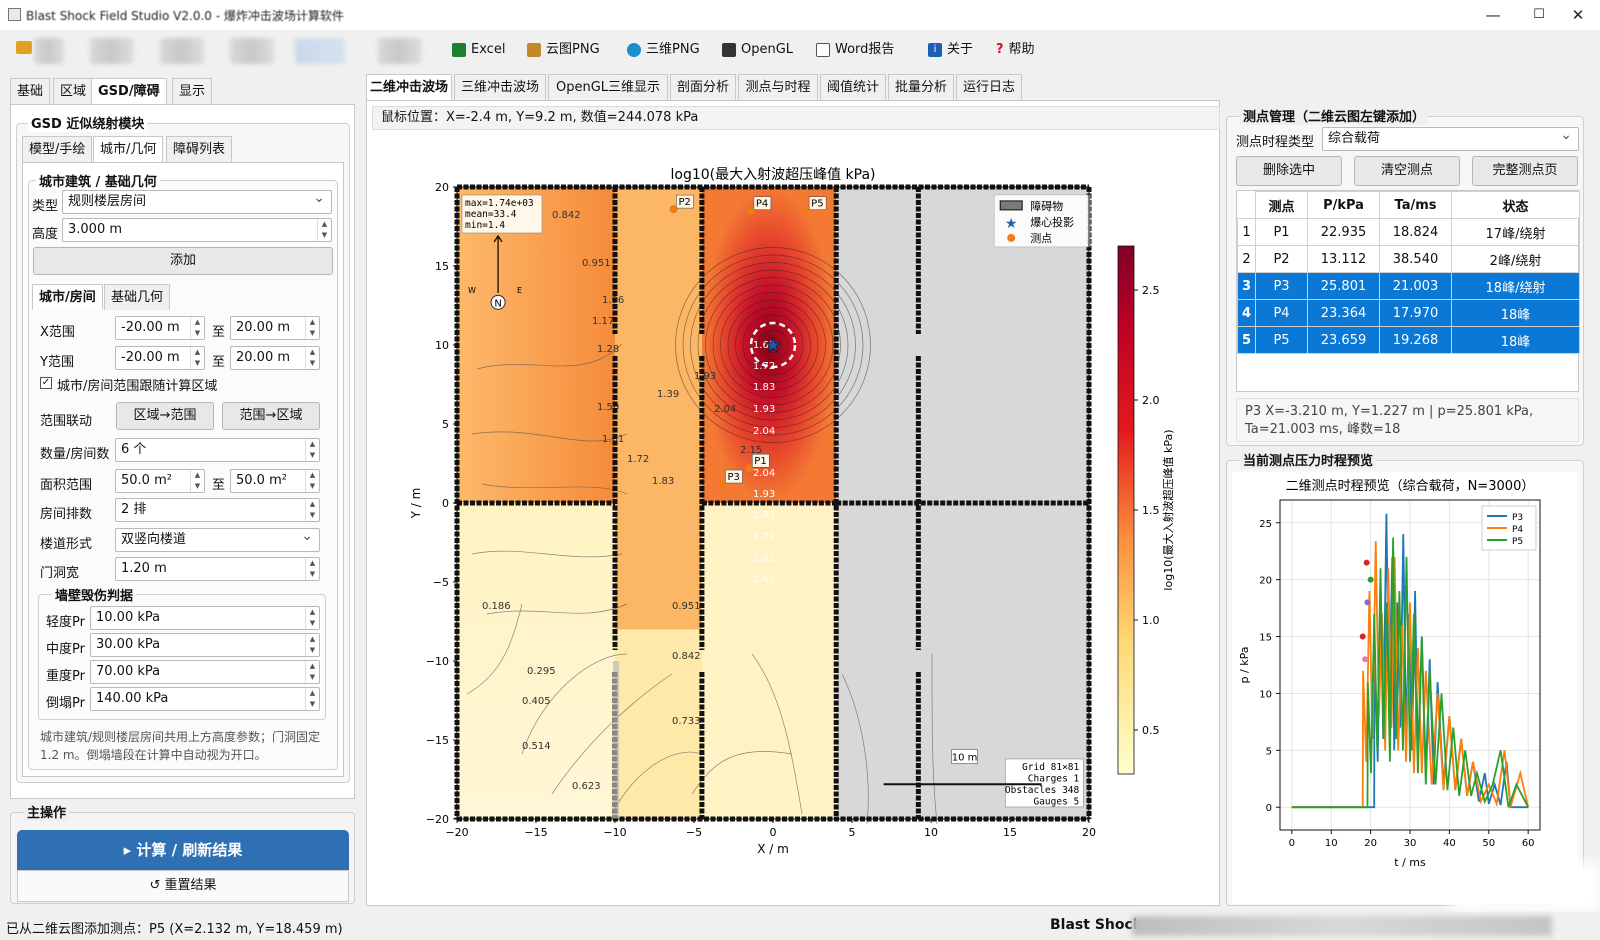  Describe the element at coordinates (1015, 50) in the screenshot. I see `help-button: ? 帮助` at that location.